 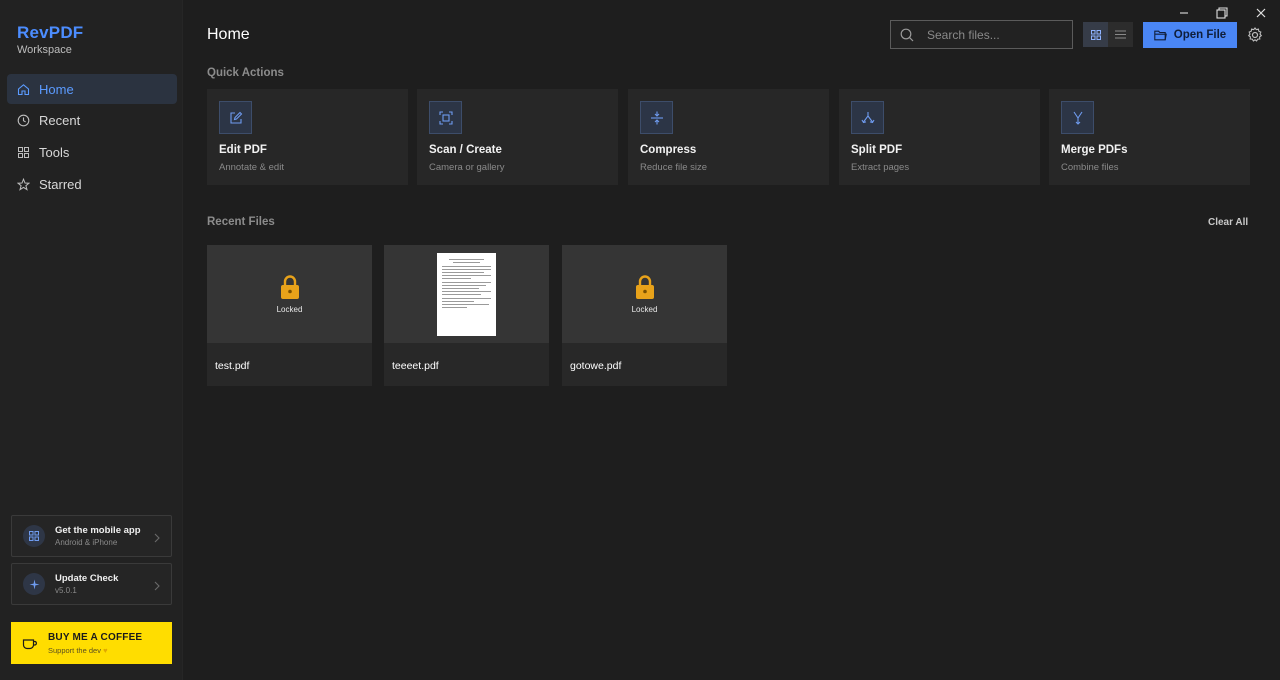 I want to click on list-view-icon, so click(x=1120, y=34).